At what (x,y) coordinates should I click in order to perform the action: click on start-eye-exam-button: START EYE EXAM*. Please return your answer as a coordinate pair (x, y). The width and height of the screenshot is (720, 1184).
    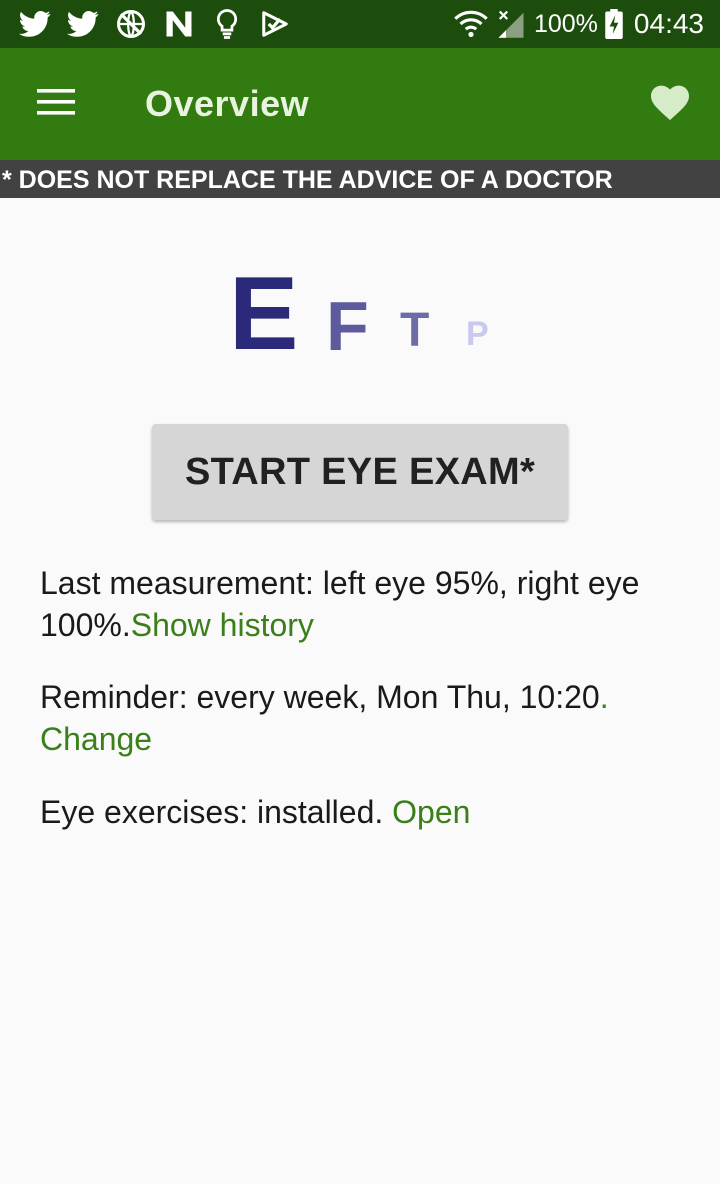
    Looking at the image, I should click on (360, 472).